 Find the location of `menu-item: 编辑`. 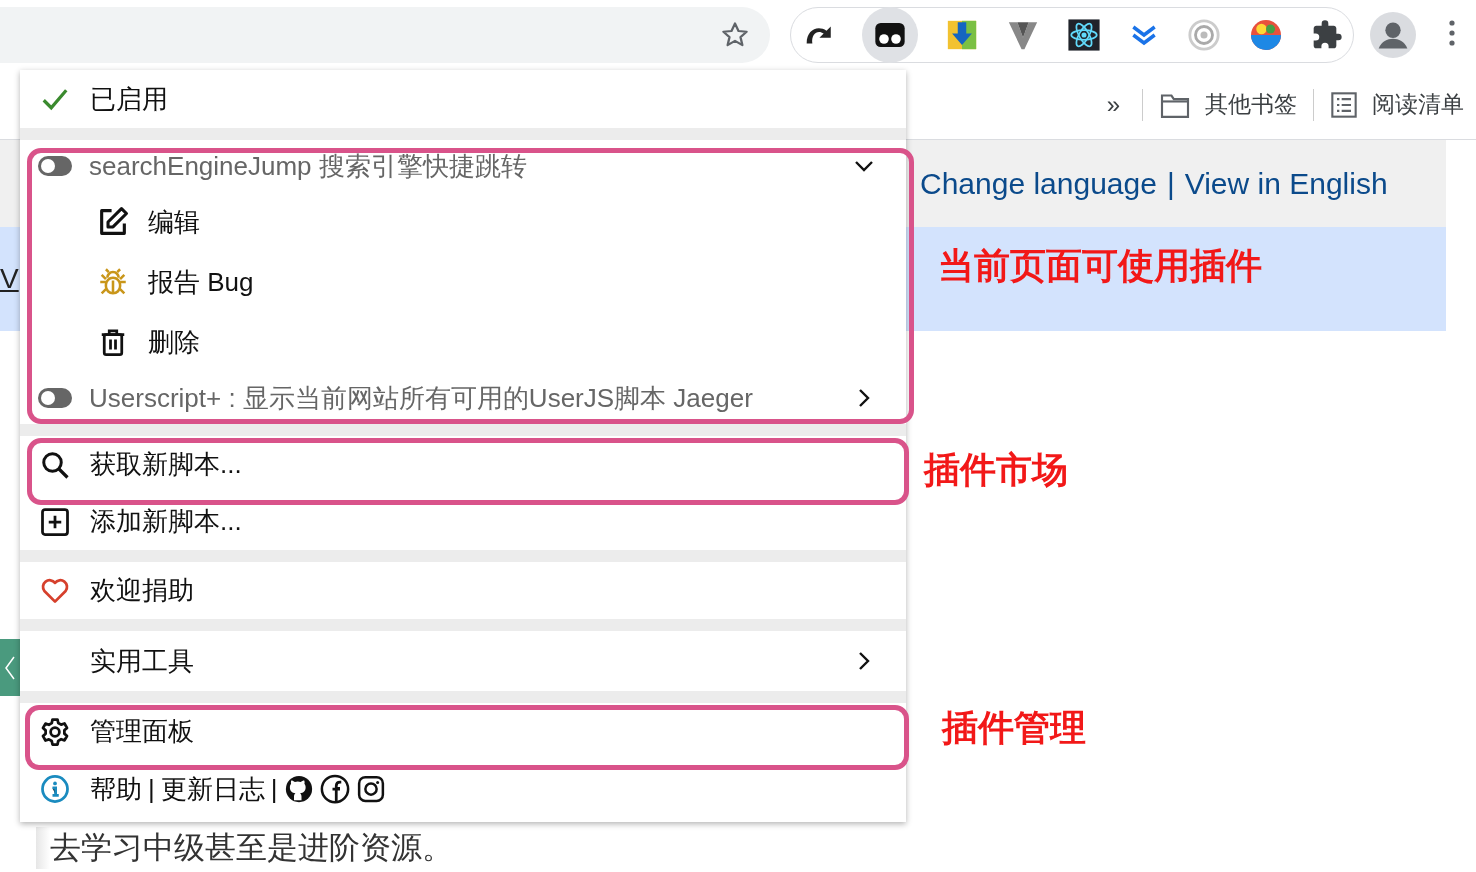

menu-item: 编辑 is located at coordinates (463, 222).